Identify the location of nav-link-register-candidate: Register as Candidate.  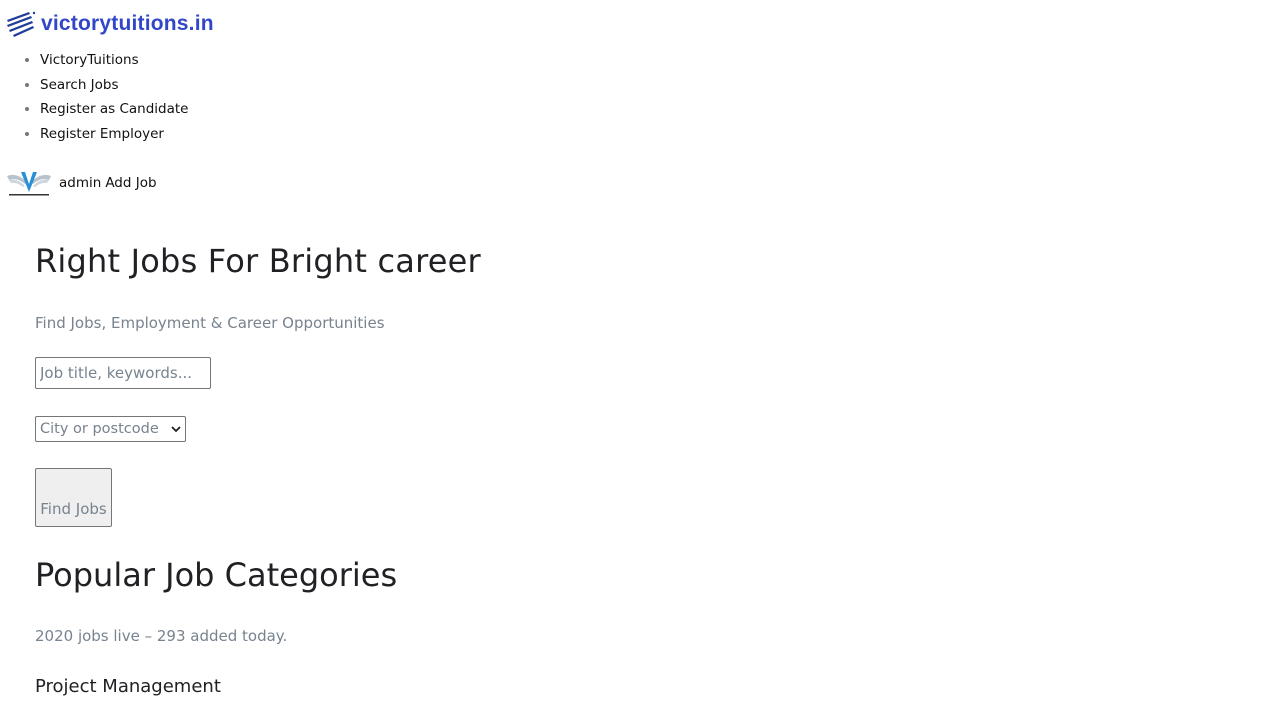
(114, 109).